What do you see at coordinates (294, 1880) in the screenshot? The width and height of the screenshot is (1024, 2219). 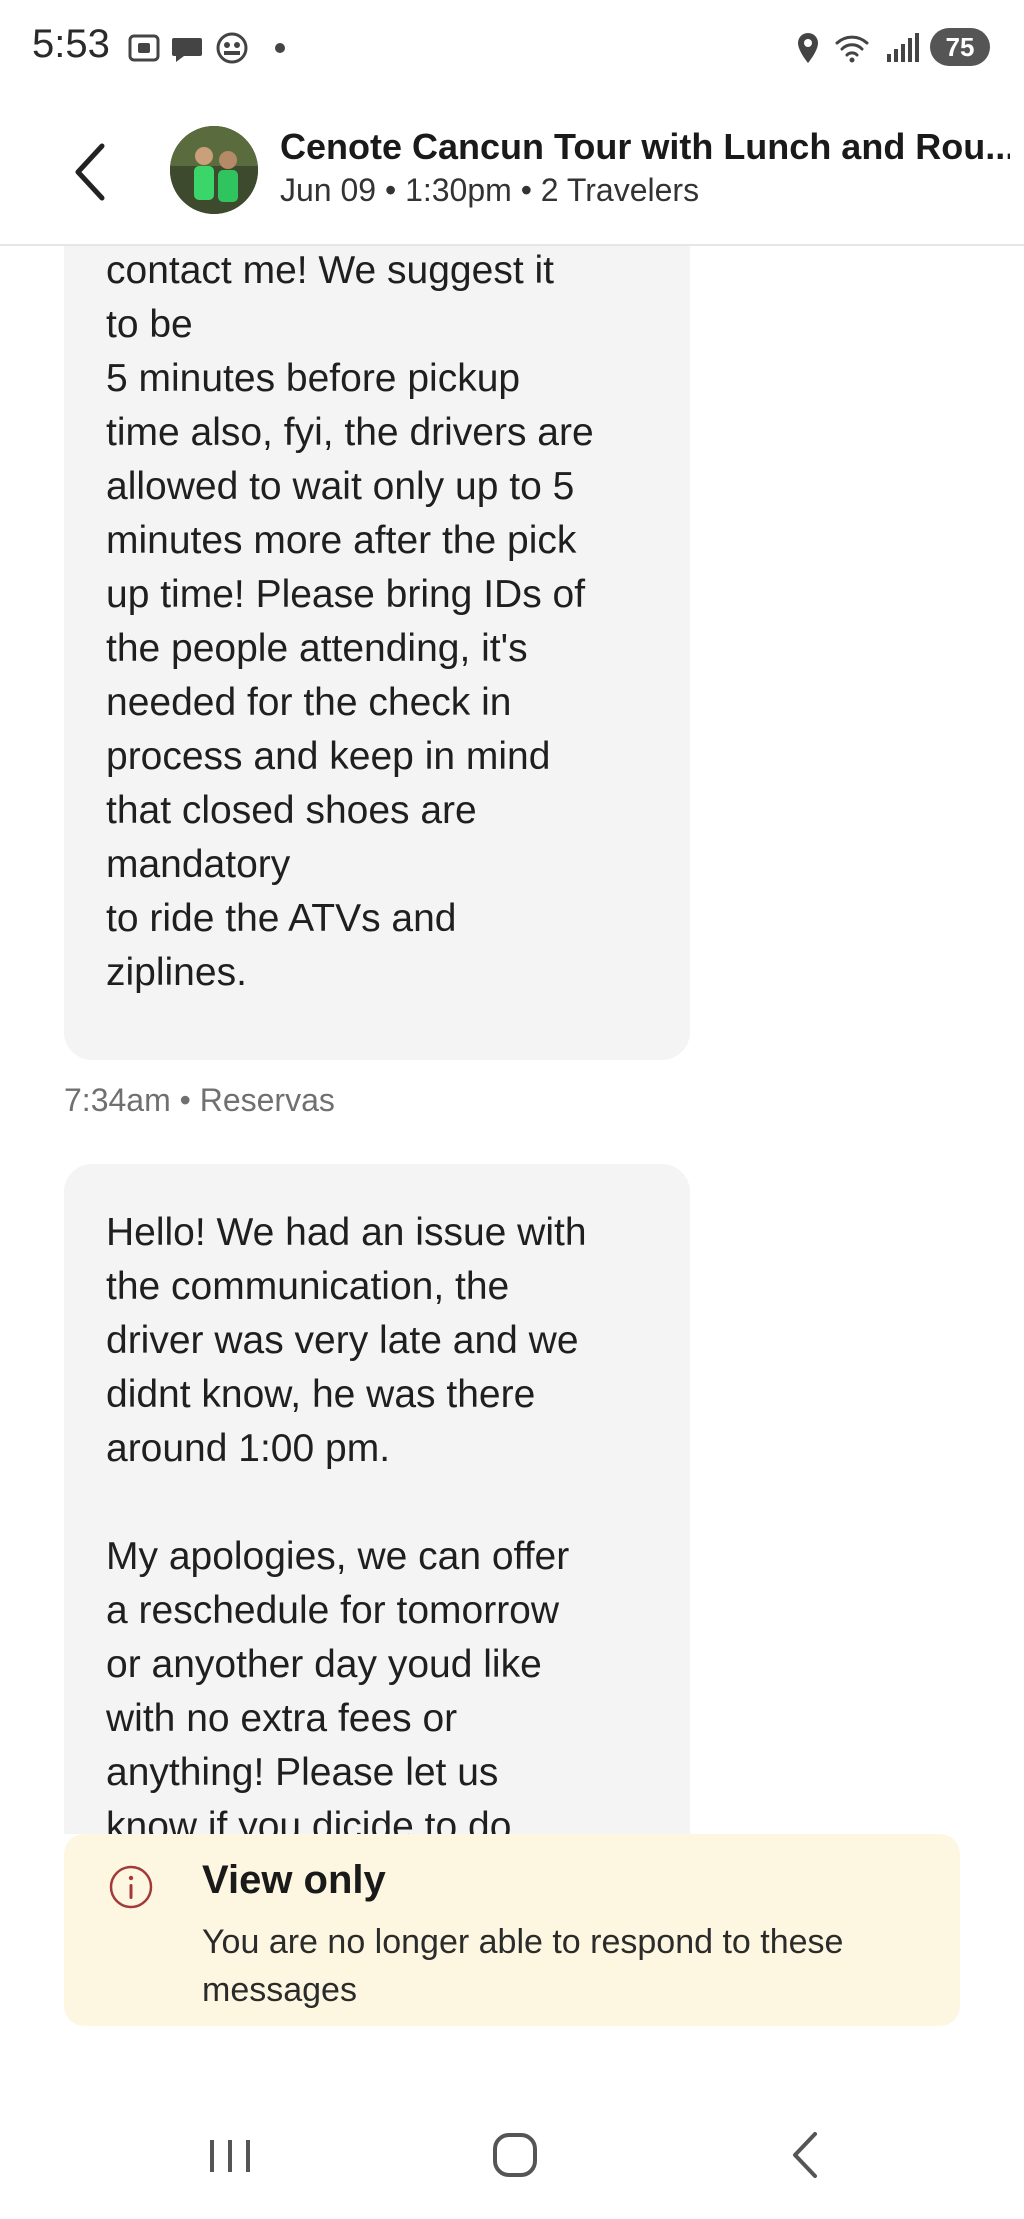 I see `banner-title: View only` at bounding box center [294, 1880].